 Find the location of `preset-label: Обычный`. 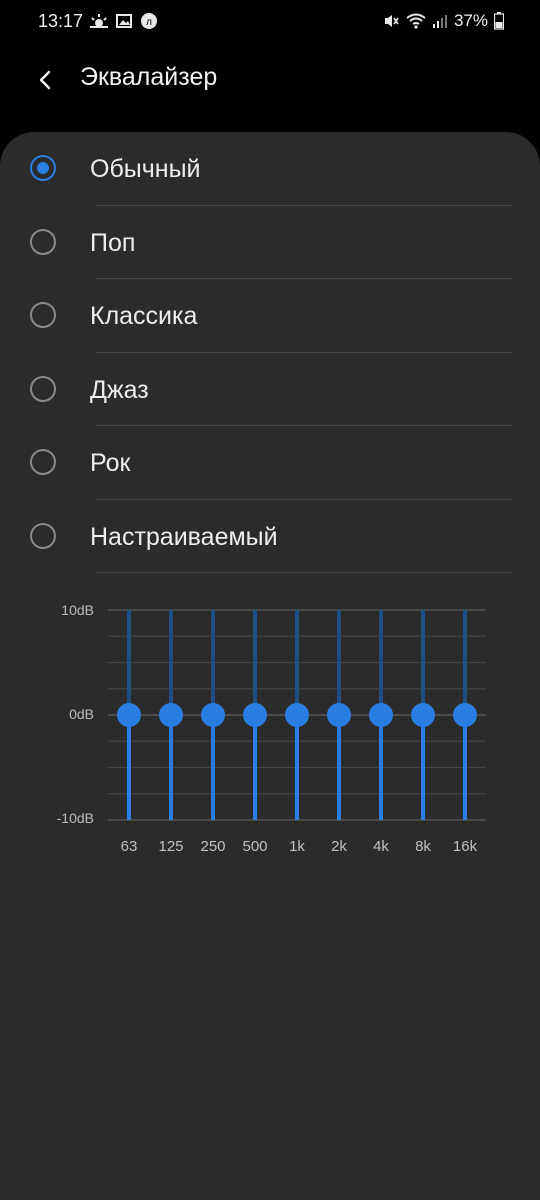

preset-label: Обычный is located at coordinates (145, 169).